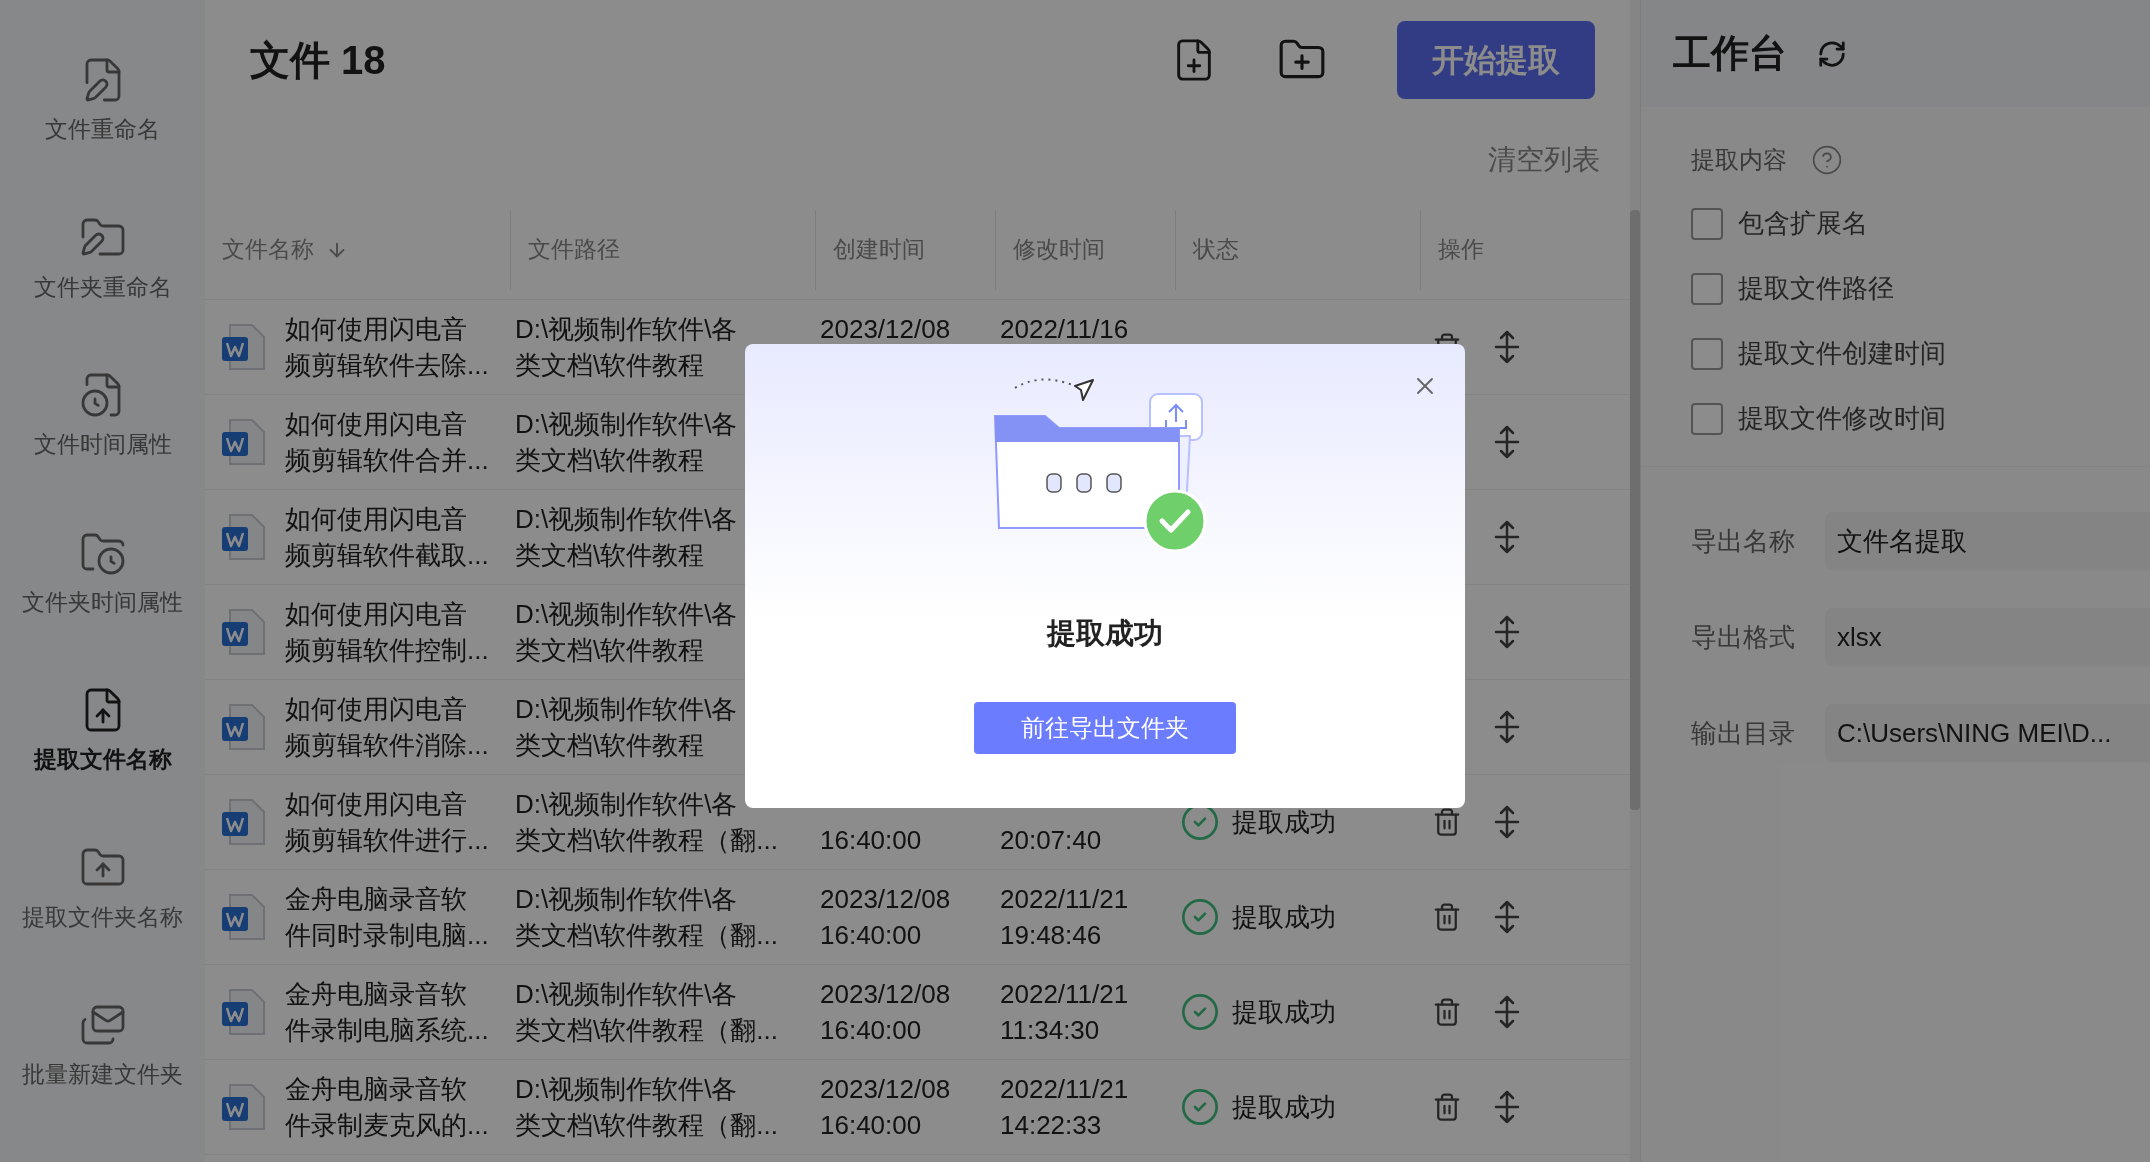 This screenshot has width=2150, height=1162. What do you see at coordinates (1743, 637) in the screenshot?
I see `field-label: 导出格式` at bounding box center [1743, 637].